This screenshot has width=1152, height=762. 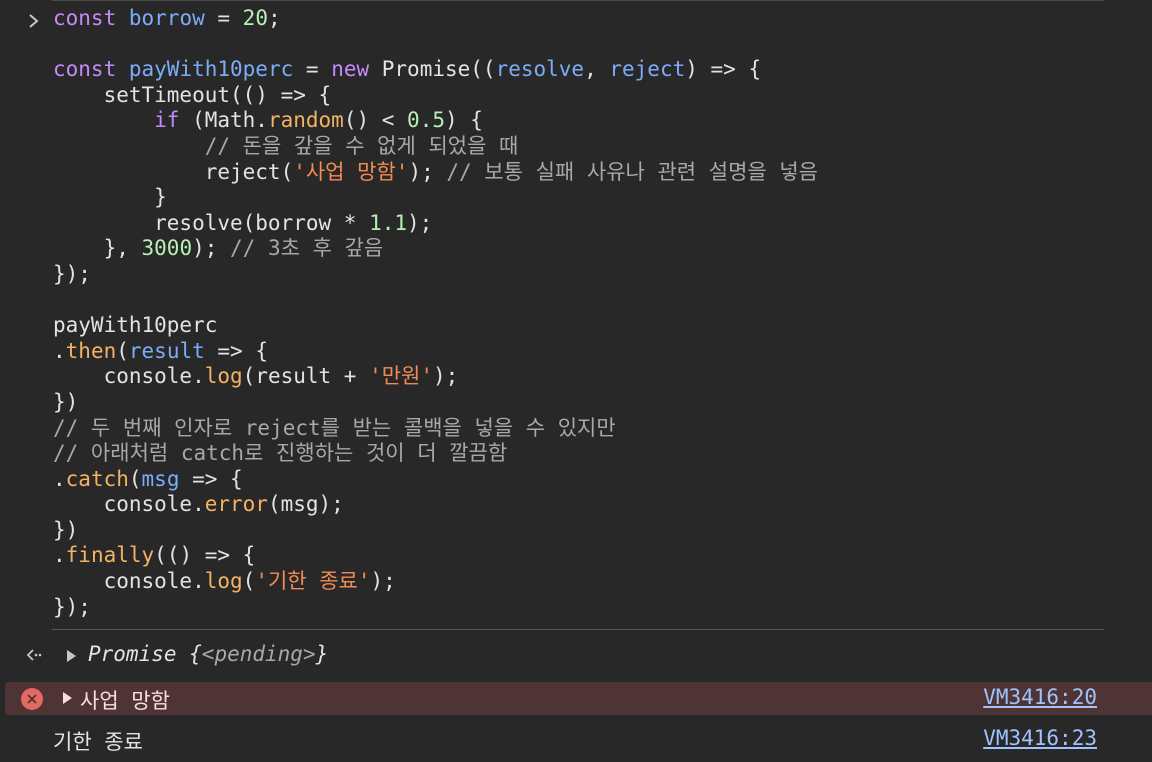 I want to click on code-line: setTimeout(() => {, so click(x=192, y=94).